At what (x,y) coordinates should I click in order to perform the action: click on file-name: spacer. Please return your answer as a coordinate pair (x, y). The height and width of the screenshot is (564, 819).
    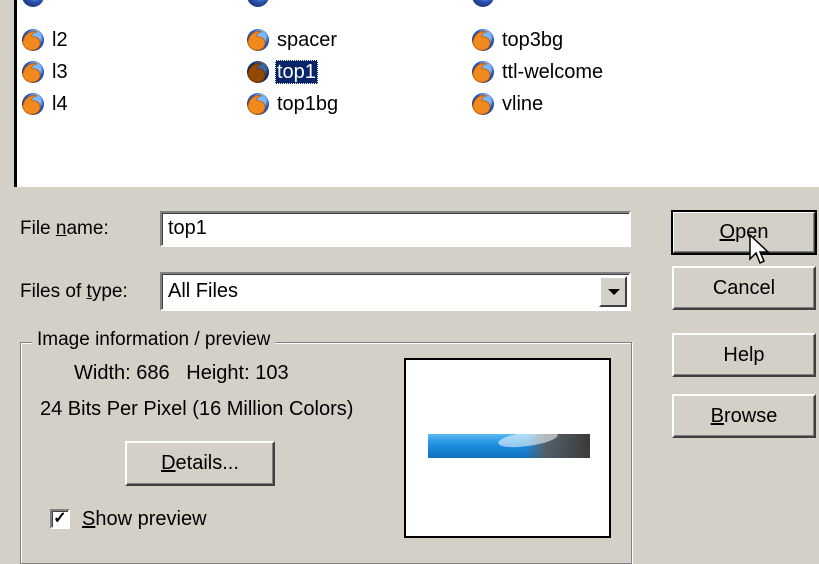
    Looking at the image, I should click on (307, 40).